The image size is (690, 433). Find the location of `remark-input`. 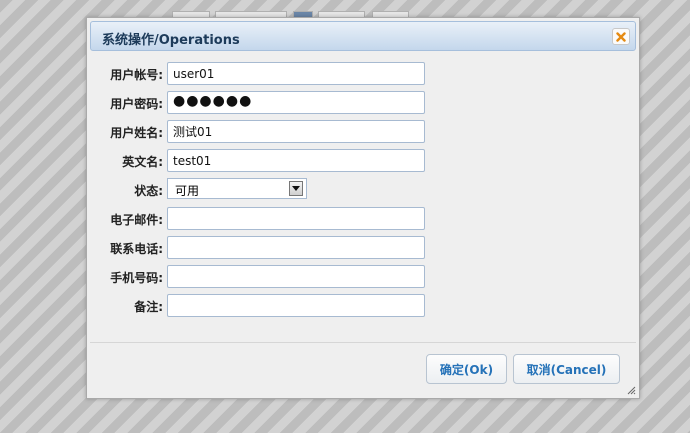

remark-input is located at coordinates (296, 305).